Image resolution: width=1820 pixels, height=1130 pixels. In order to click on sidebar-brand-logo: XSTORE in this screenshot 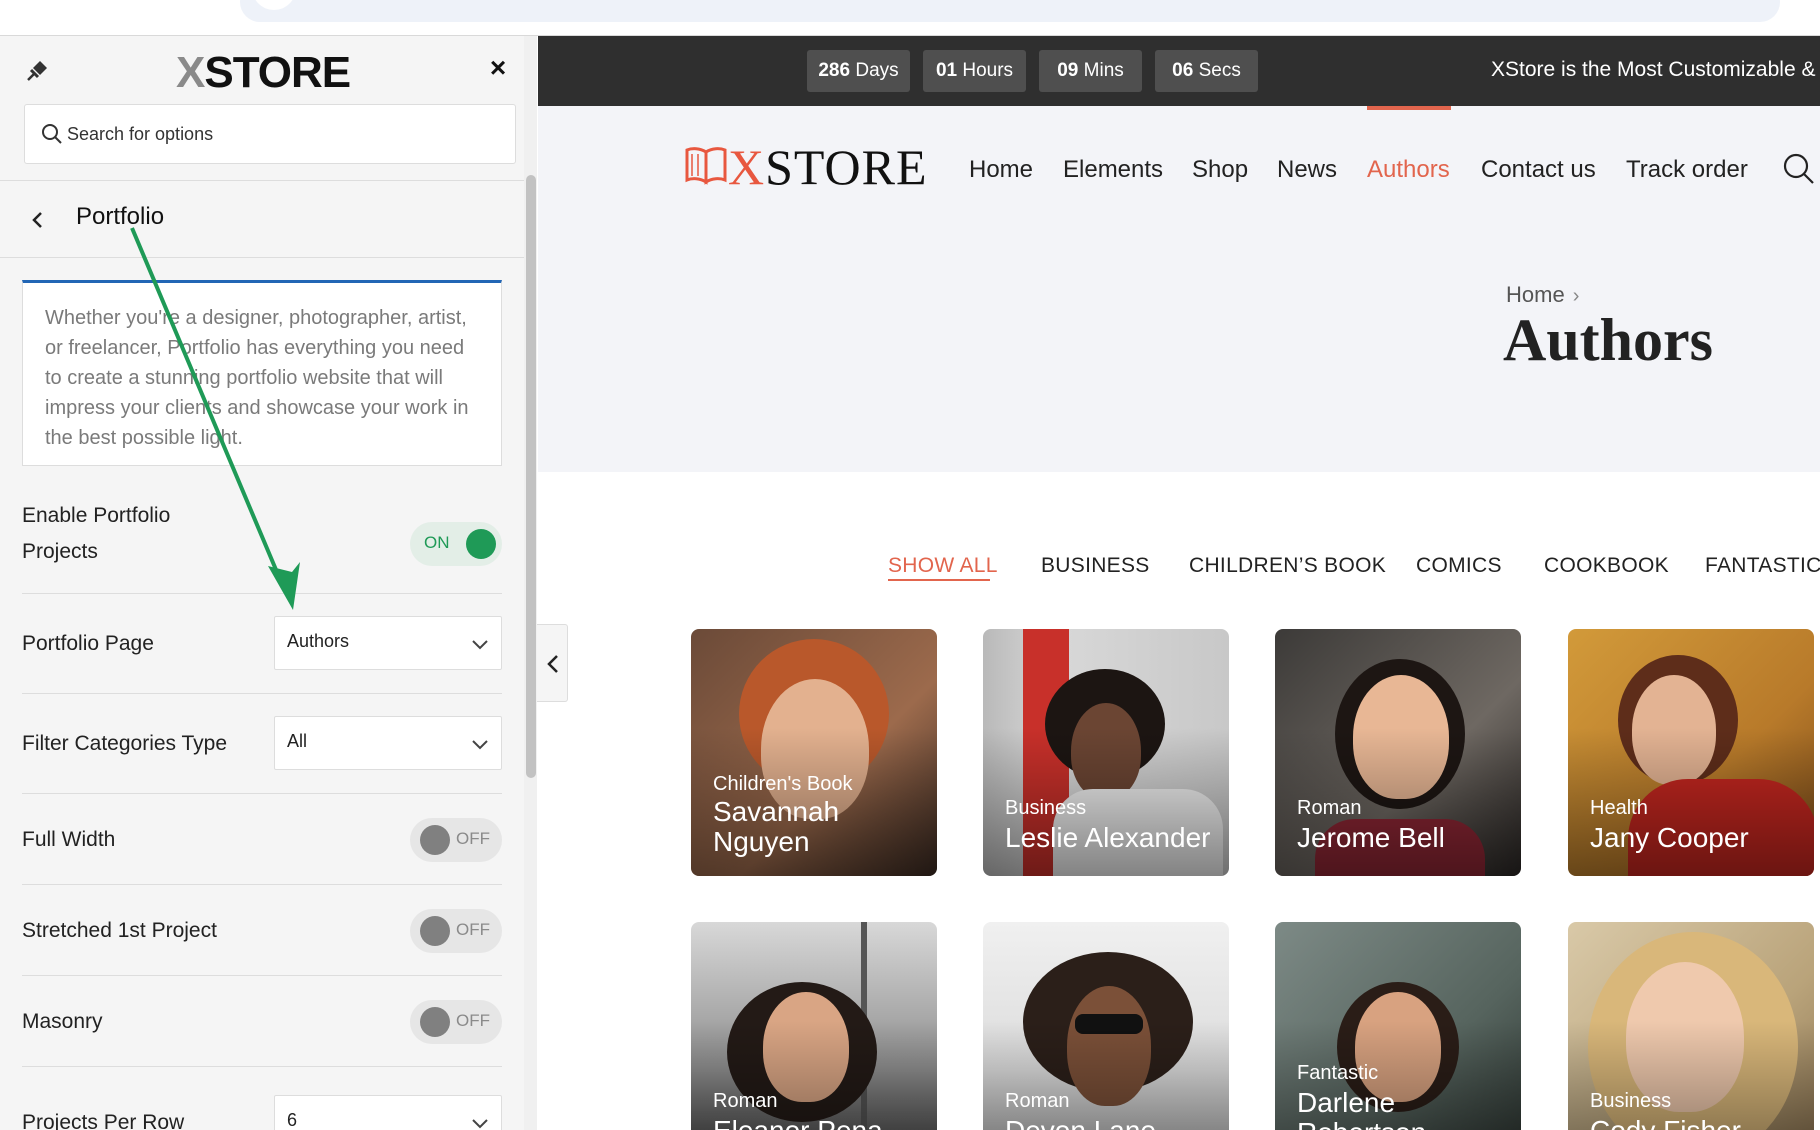, I will do `click(263, 72)`.